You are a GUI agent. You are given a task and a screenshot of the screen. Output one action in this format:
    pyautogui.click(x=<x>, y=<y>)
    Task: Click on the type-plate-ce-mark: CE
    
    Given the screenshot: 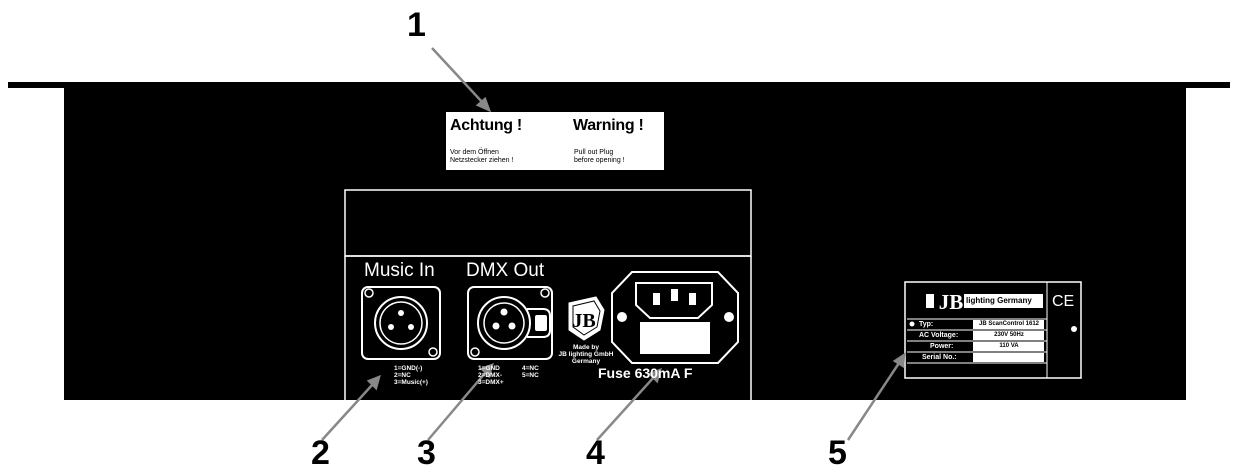 What is the action you would take?
    pyautogui.click(x=1063, y=301)
    